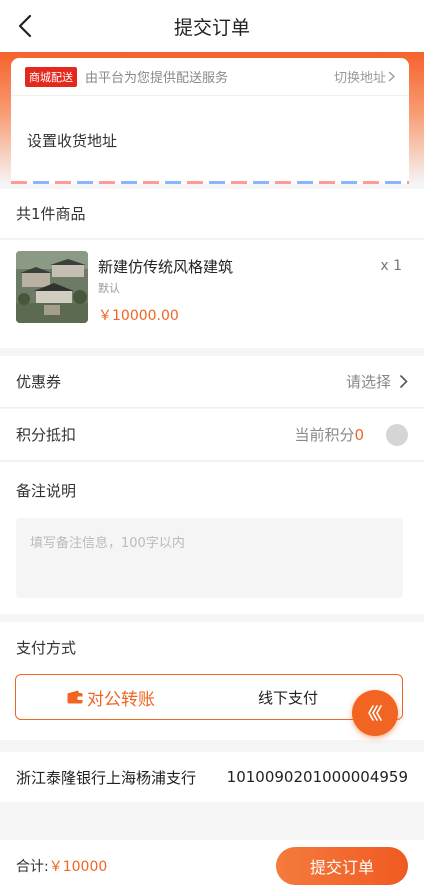 This screenshot has height=892, width=424. Describe the element at coordinates (210, 182) in the screenshot. I see `address-stripe` at that location.